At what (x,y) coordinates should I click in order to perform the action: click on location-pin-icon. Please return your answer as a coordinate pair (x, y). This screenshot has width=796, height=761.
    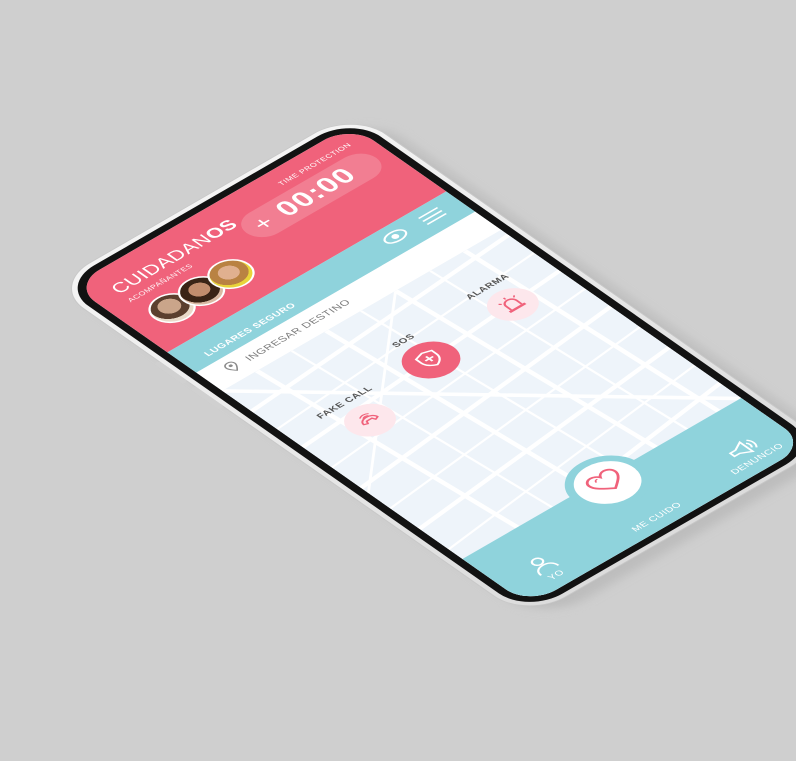
    Looking at the image, I should click on (234, 367).